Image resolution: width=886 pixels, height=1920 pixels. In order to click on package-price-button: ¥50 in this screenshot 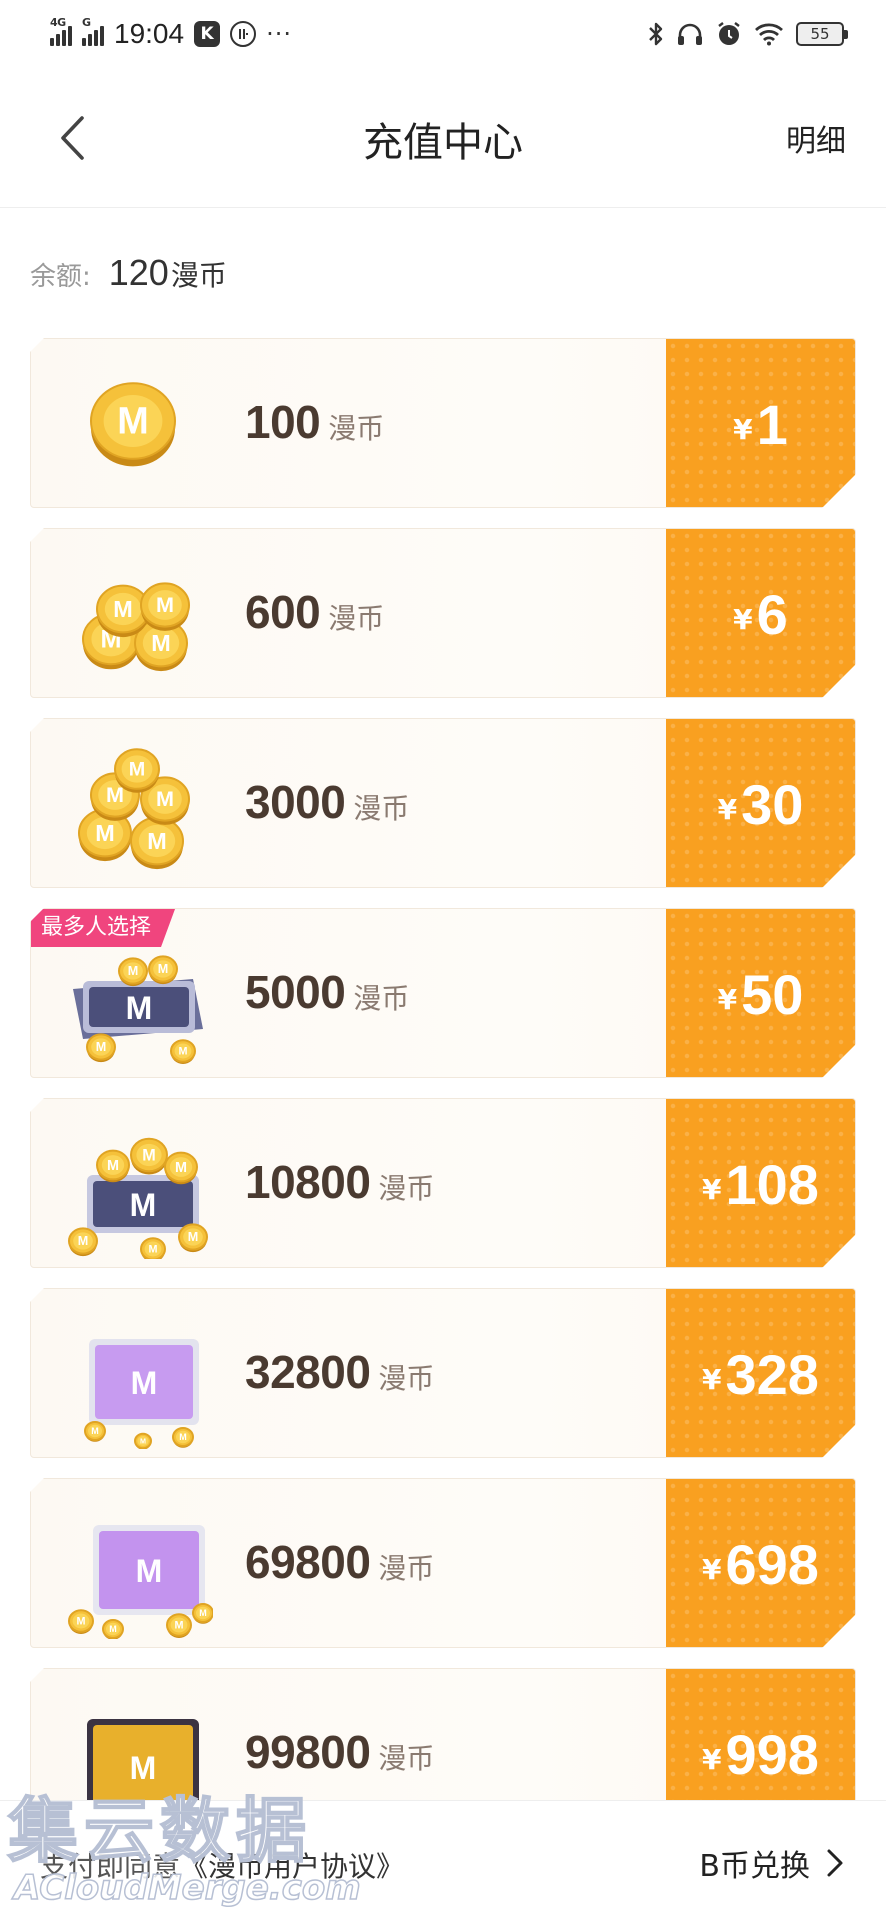, I will do `click(760, 993)`.